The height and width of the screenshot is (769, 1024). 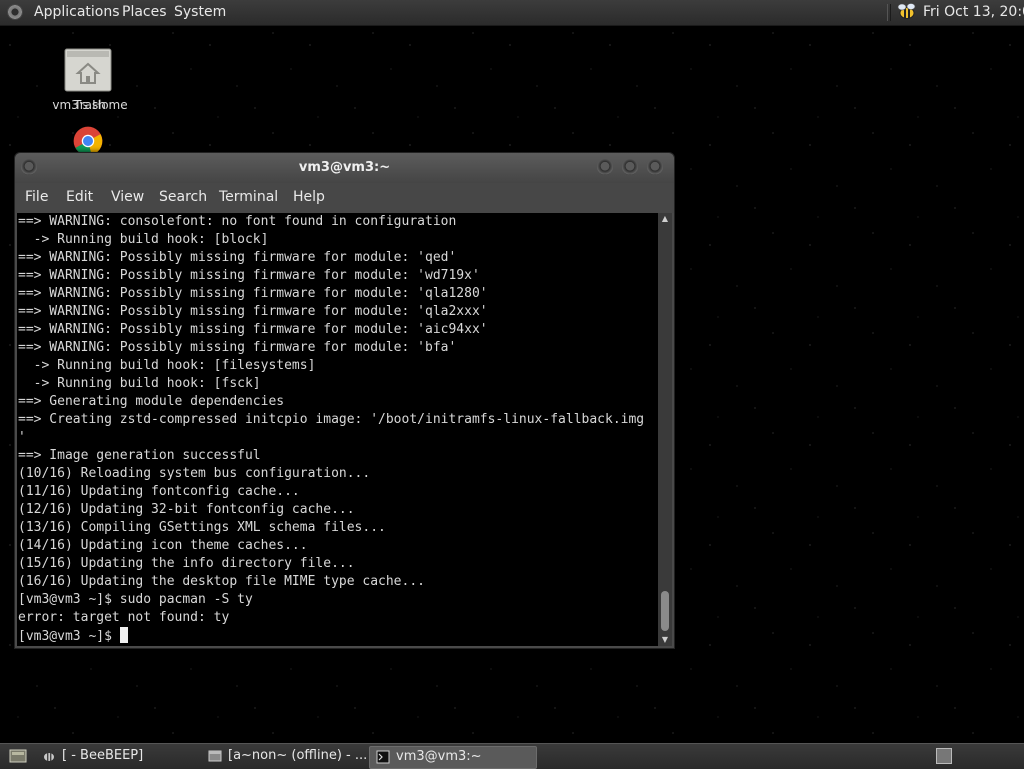 What do you see at coordinates (605, 167) in the screenshot?
I see `minimize-button` at bounding box center [605, 167].